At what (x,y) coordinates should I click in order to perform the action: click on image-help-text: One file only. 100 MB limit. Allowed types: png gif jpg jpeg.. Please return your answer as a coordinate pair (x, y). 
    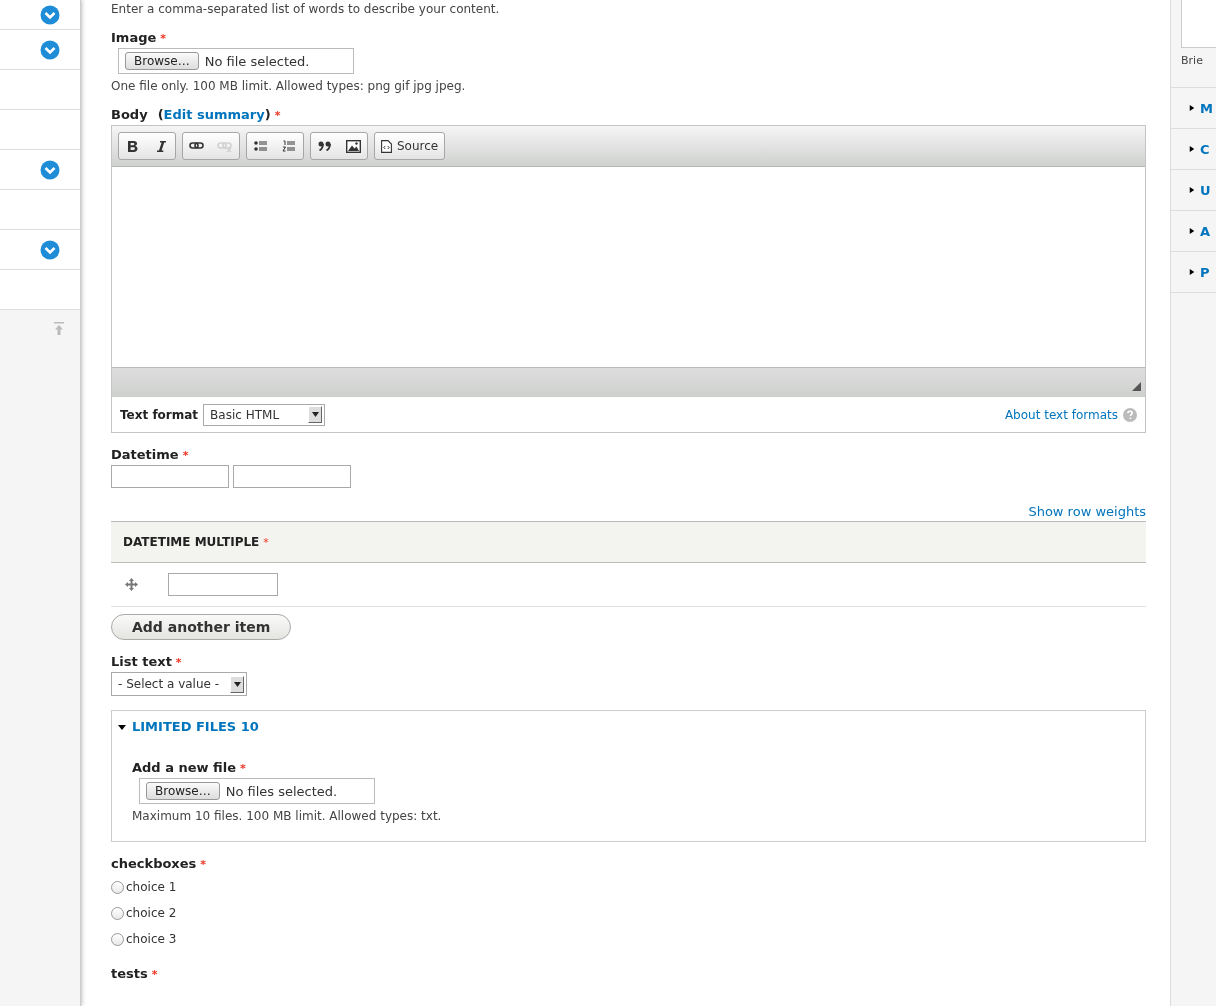
    Looking at the image, I should click on (289, 86).